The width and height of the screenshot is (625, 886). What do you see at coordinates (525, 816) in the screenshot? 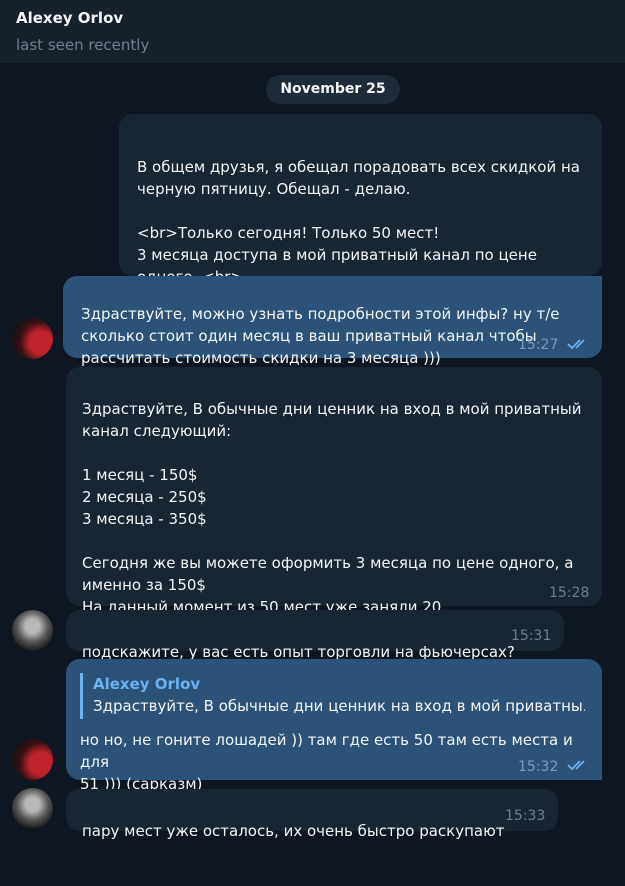
I see `message-time: 15:33` at bounding box center [525, 816].